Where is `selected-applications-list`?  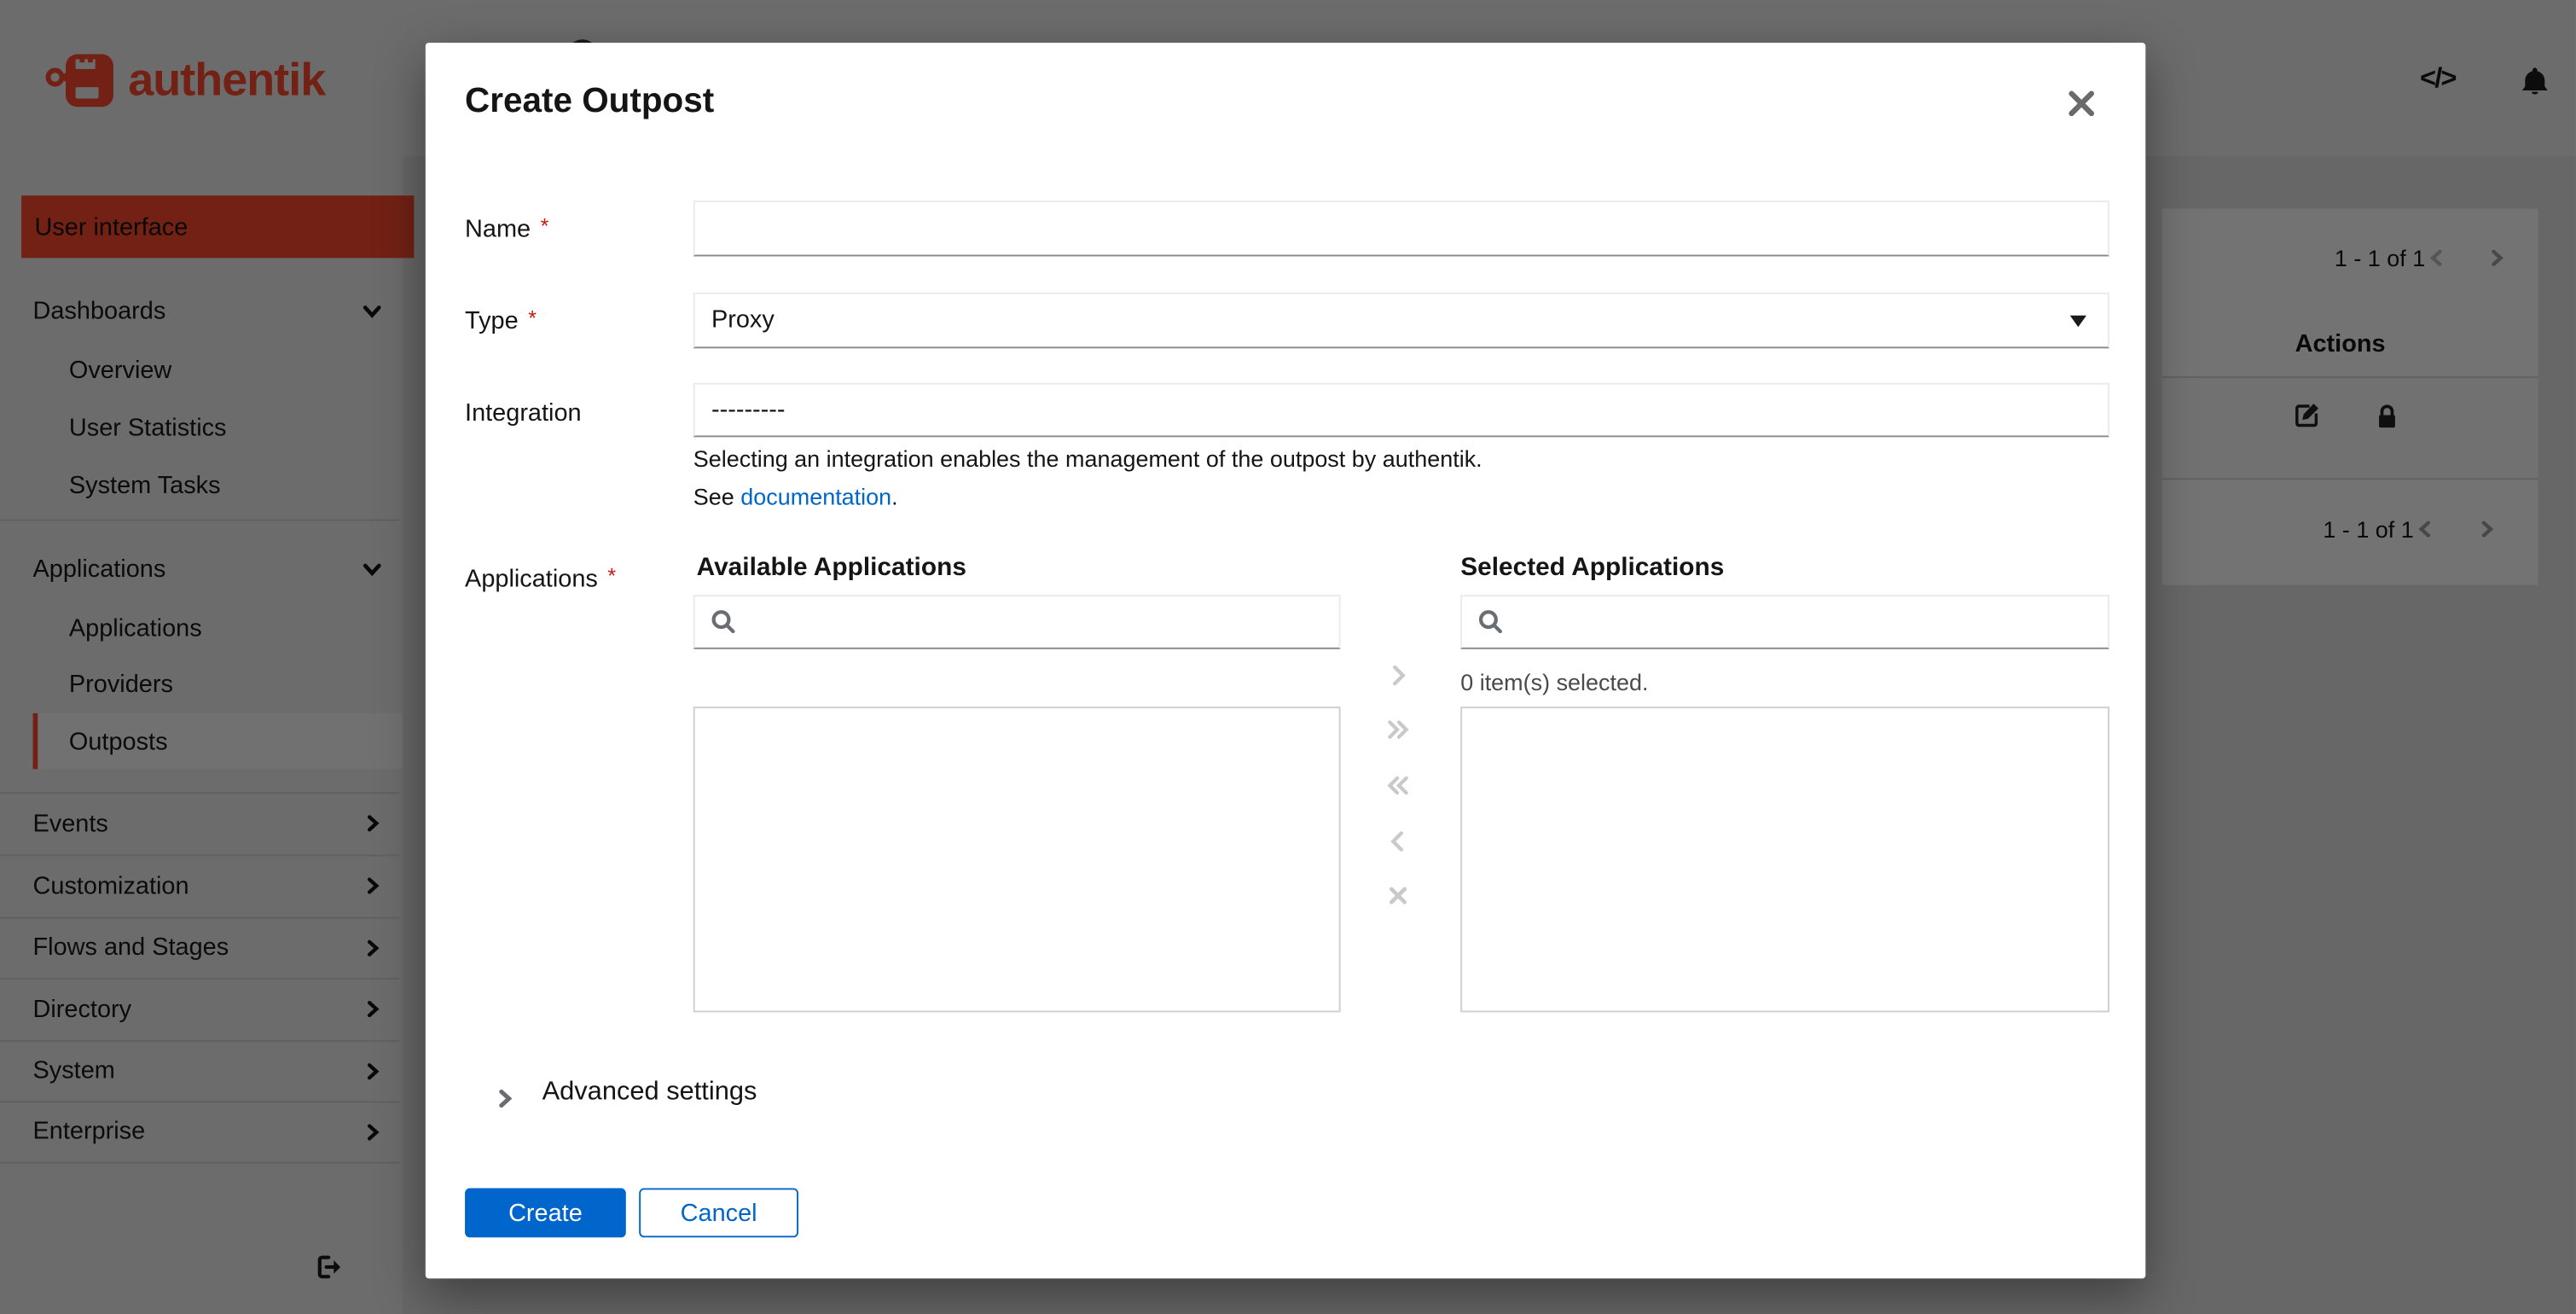 selected-applications-list is located at coordinates (1784, 859).